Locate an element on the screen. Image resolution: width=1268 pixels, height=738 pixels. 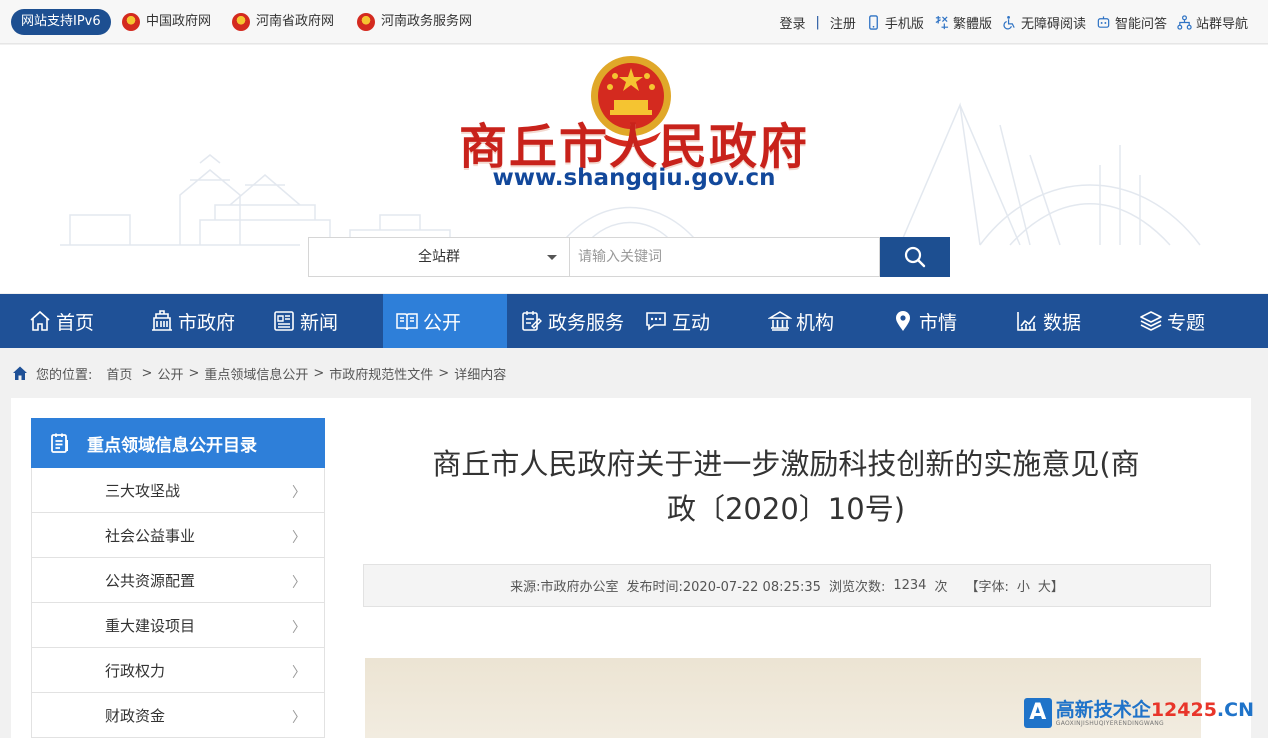
layers-icon is located at coordinates (1151, 321).